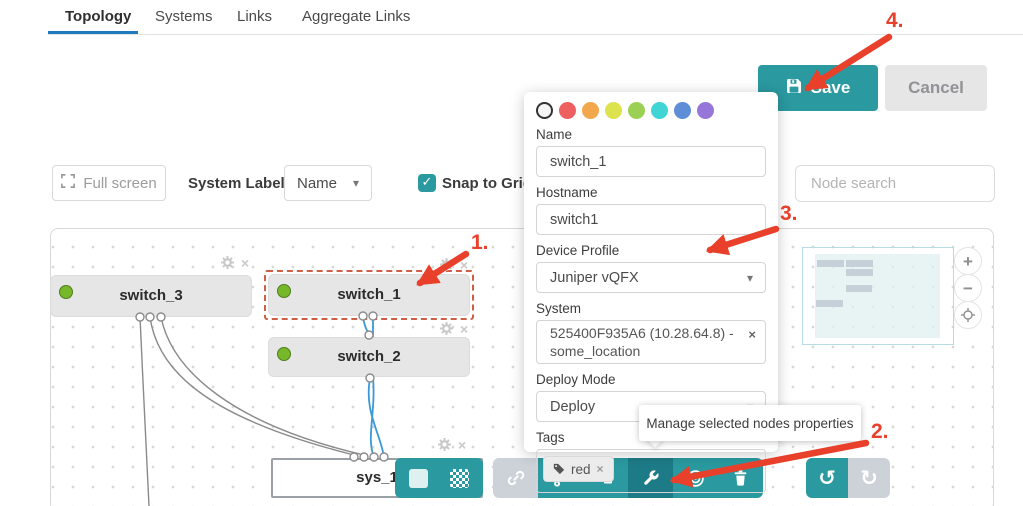 Image resolution: width=1023 pixels, height=506 pixels. Describe the element at coordinates (480, 242) in the screenshot. I see `annotation-label-1: 1.` at that location.